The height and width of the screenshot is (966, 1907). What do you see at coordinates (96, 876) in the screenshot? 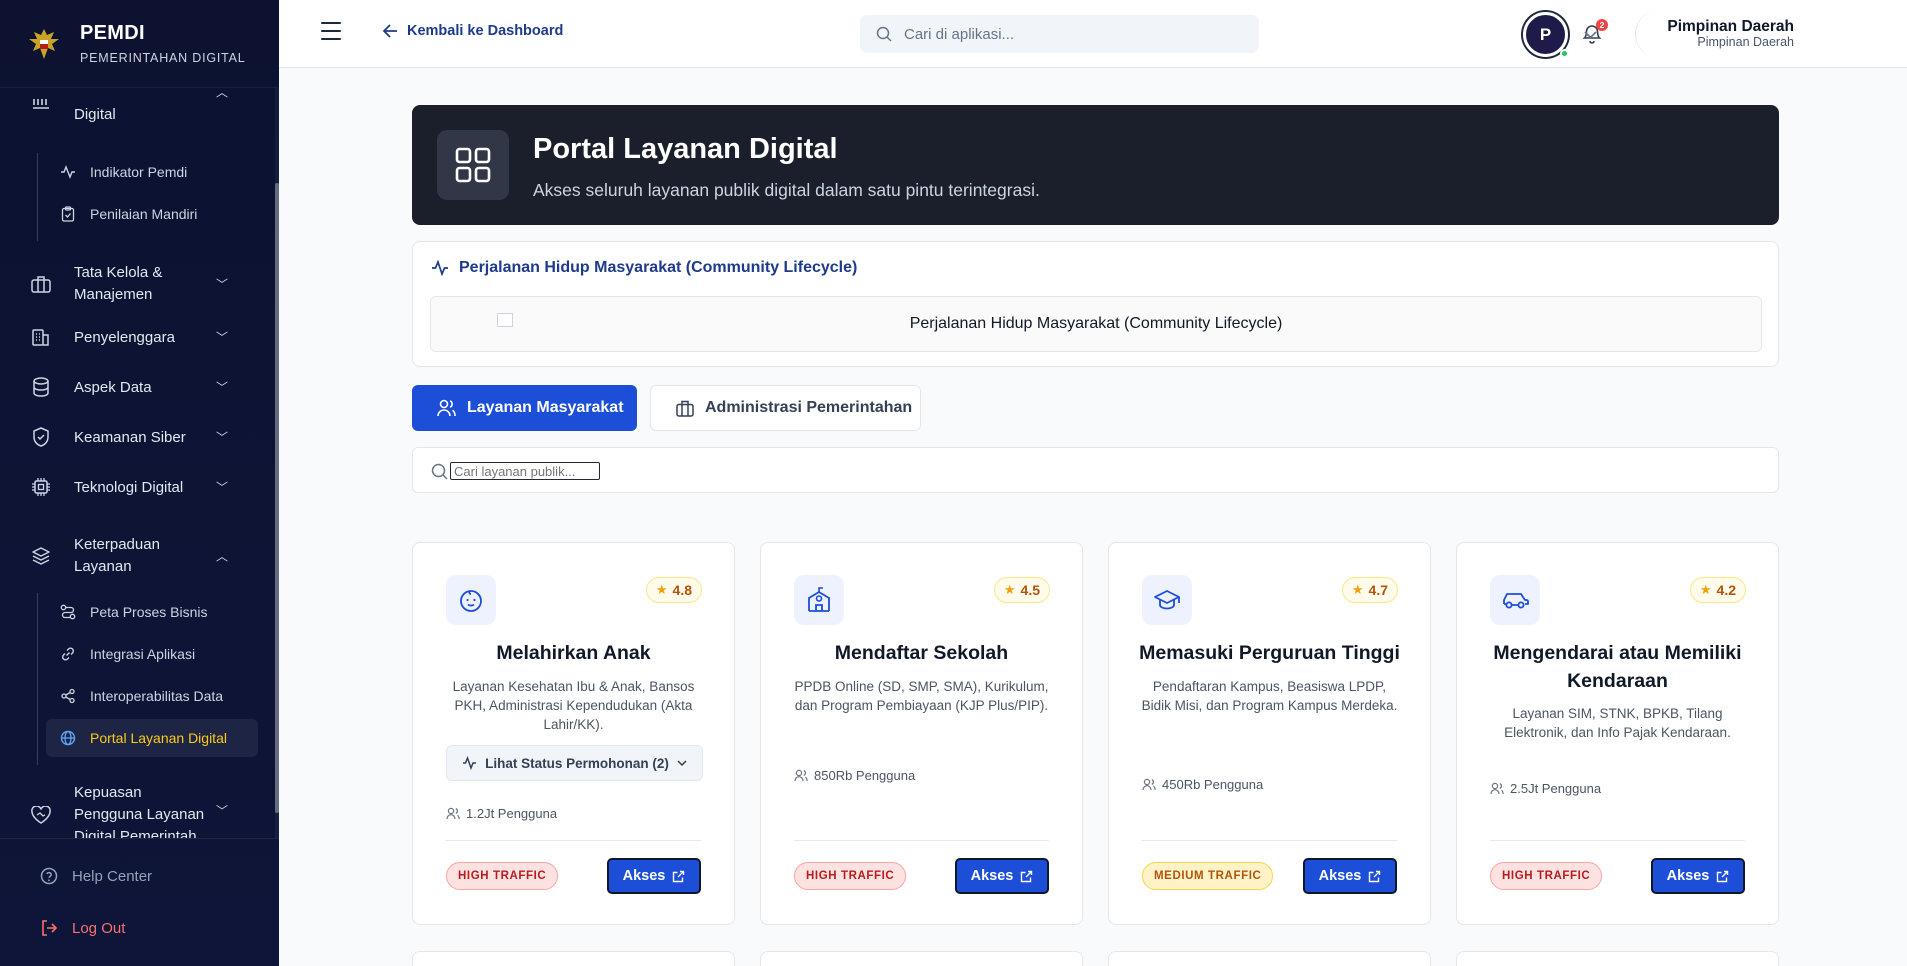
I see `help-center-link: Help Center` at bounding box center [96, 876].